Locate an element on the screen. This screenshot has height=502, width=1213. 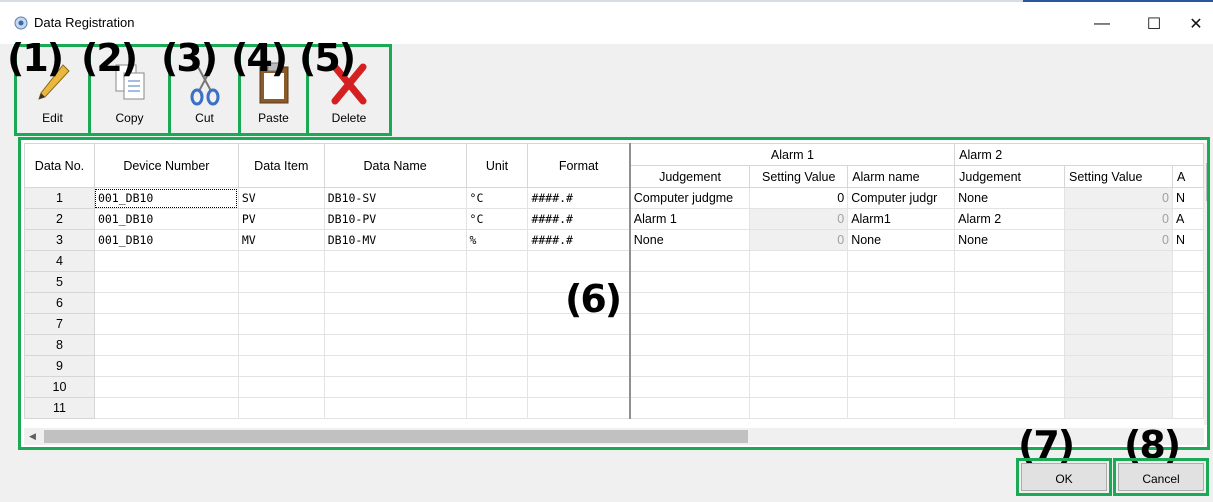
cell-a1-setting: 0 is located at coordinates (799, 219).